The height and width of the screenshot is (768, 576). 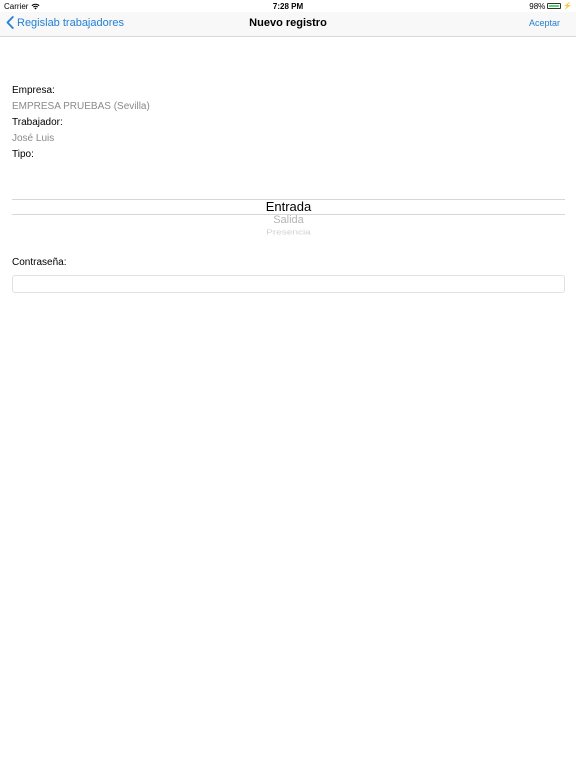 I want to click on battery-icon, so click(x=554, y=6).